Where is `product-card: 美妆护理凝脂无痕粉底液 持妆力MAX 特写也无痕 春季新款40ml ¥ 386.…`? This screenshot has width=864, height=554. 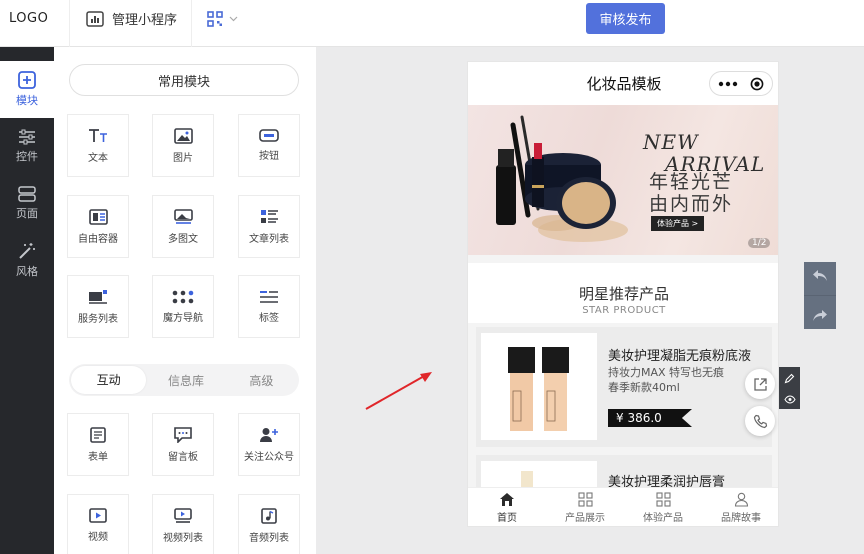
product-card: 美妆护理凝脂无痕粉底液 持妆力MAX 特写也无痕 春季新款40ml ¥ 386.… is located at coordinates (624, 387).